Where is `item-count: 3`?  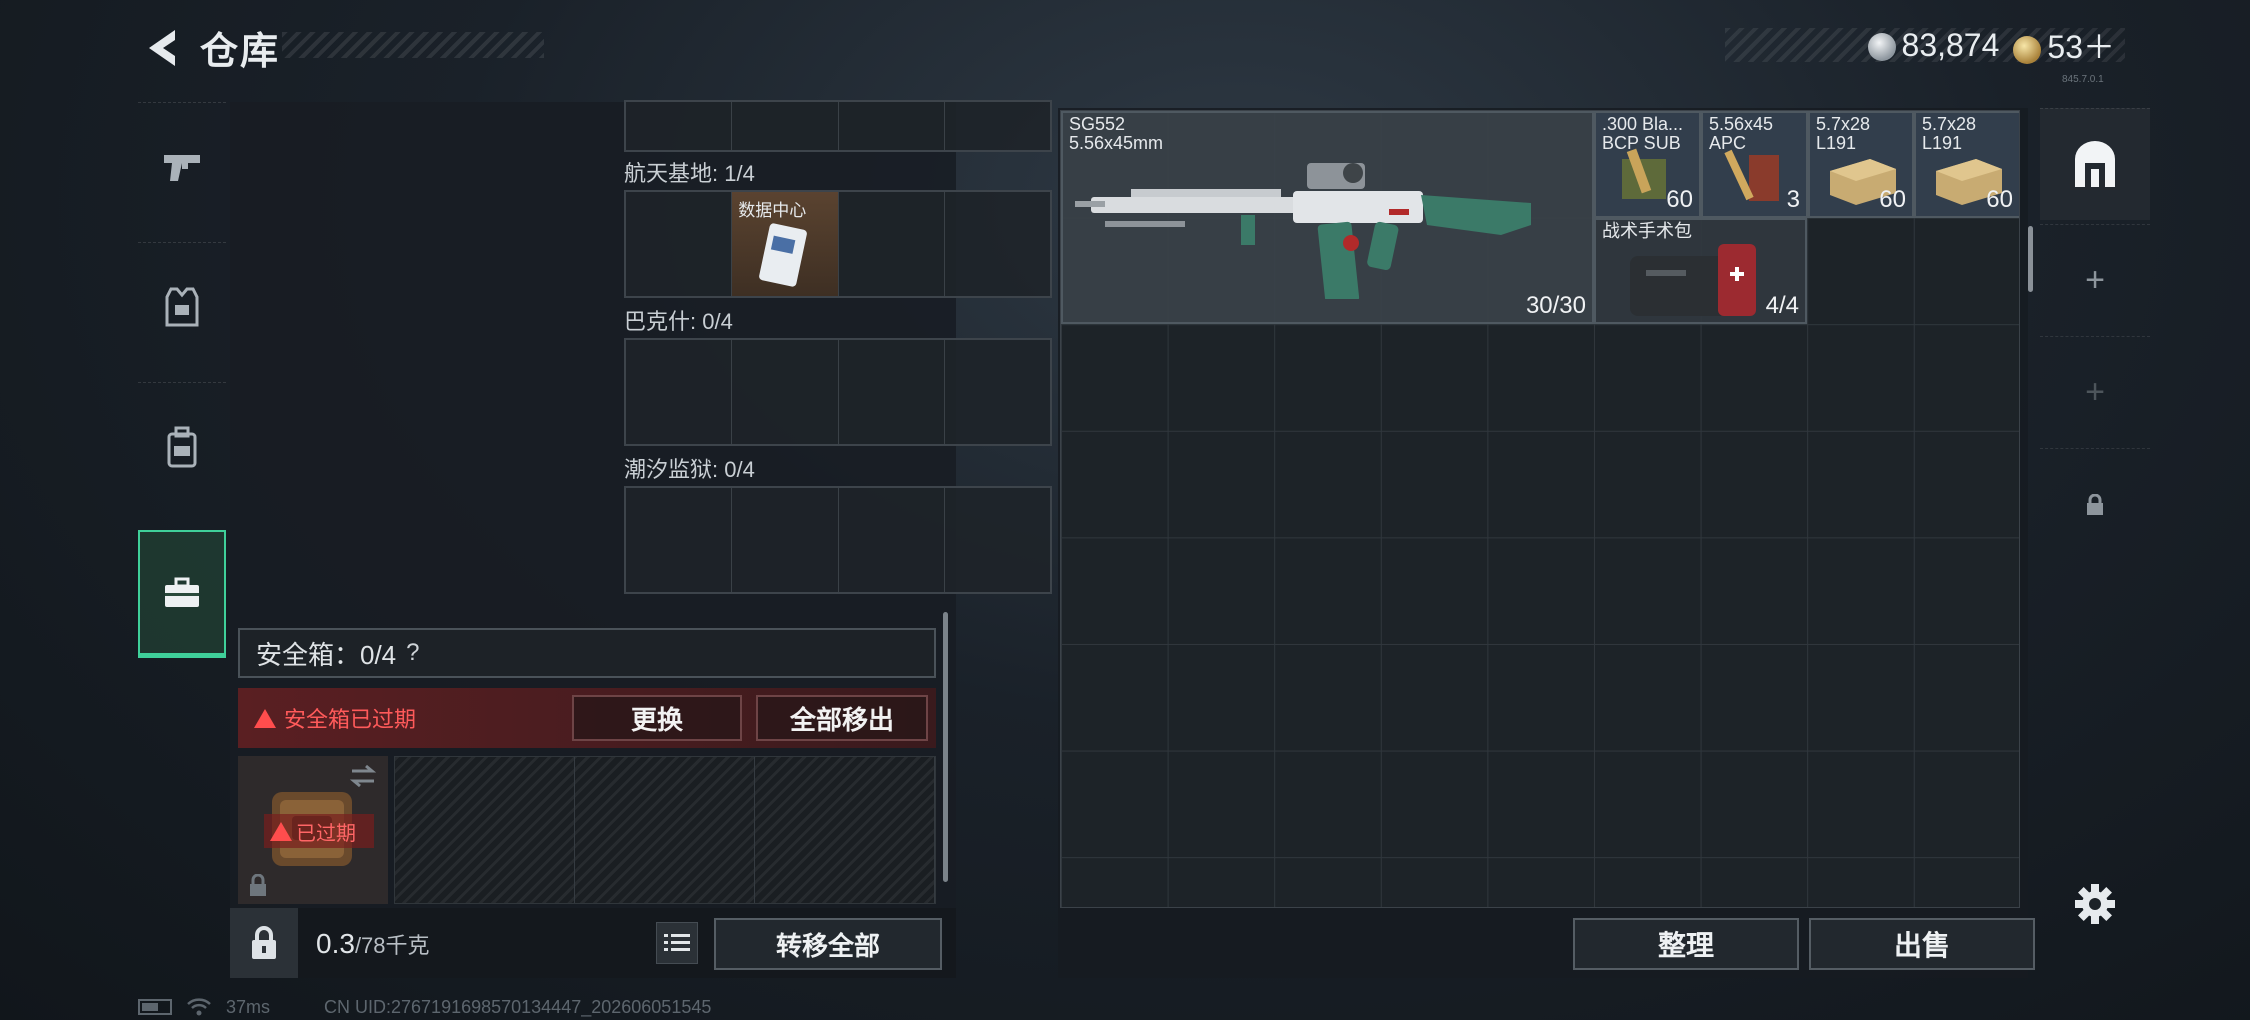 item-count: 3 is located at coordinates (1793, 199).